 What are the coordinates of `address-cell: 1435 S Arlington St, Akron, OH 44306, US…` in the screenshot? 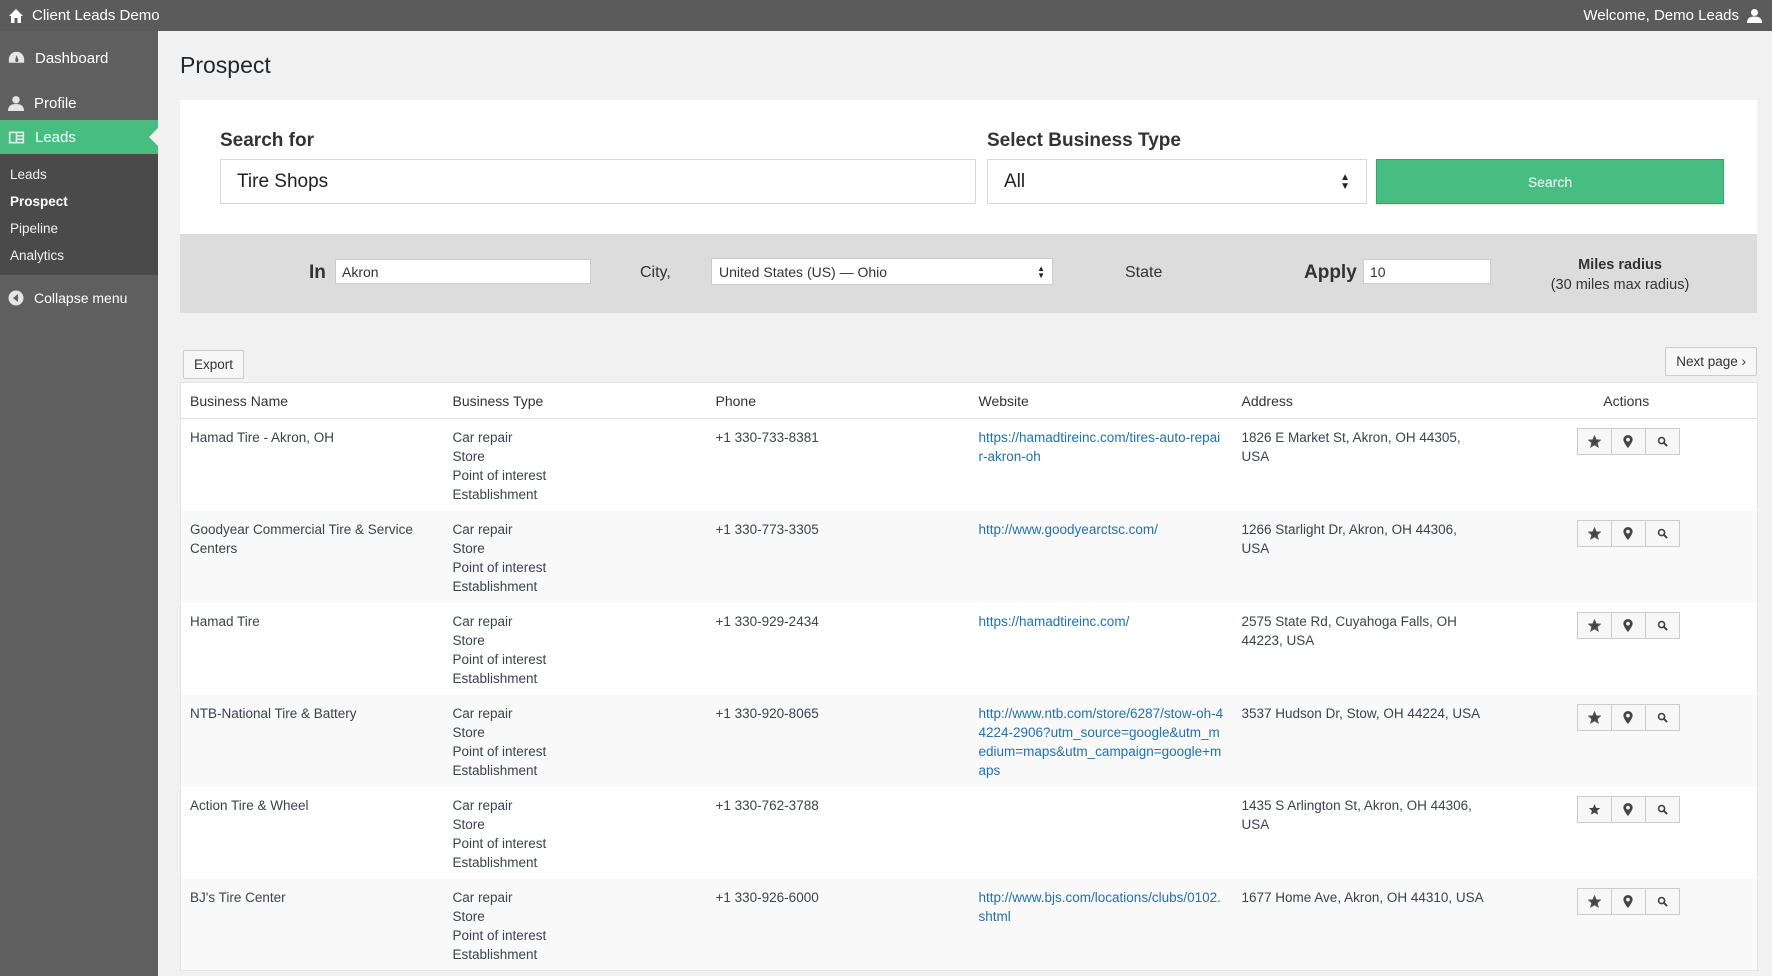 It's located at (1364, 833).